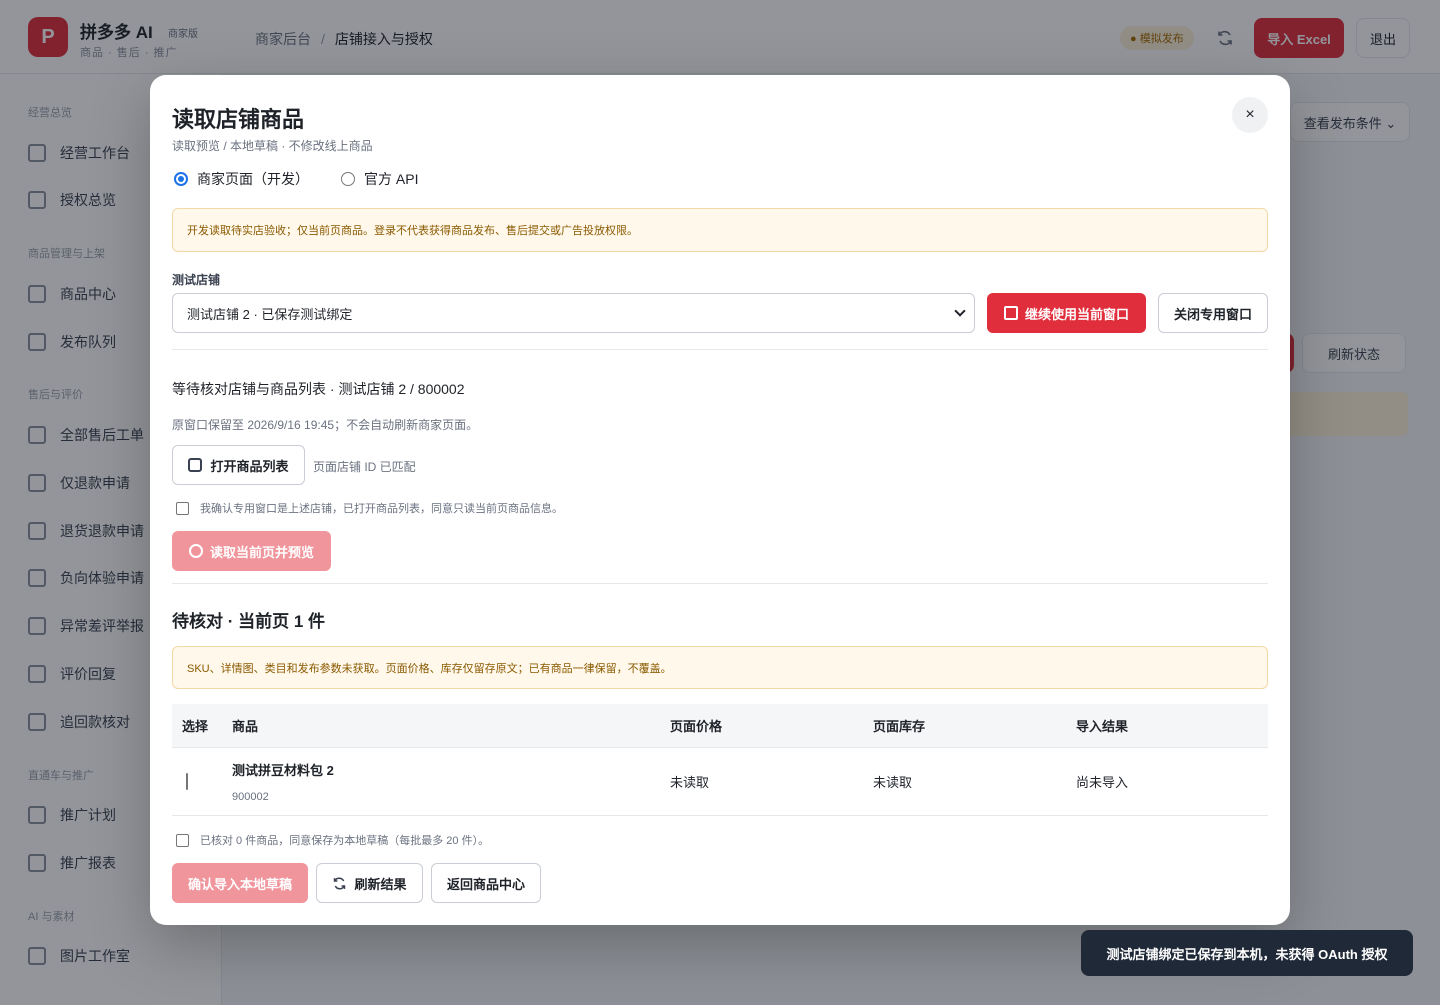 This screenshot has width=1440, height=1005. Describe the element at coordinates (344, 840) in the screenshot. I see `save-draft-checkbox-label: 已核对 0 件商品，同意保存为本地草稿（每批最多 20 件）。` at that location.